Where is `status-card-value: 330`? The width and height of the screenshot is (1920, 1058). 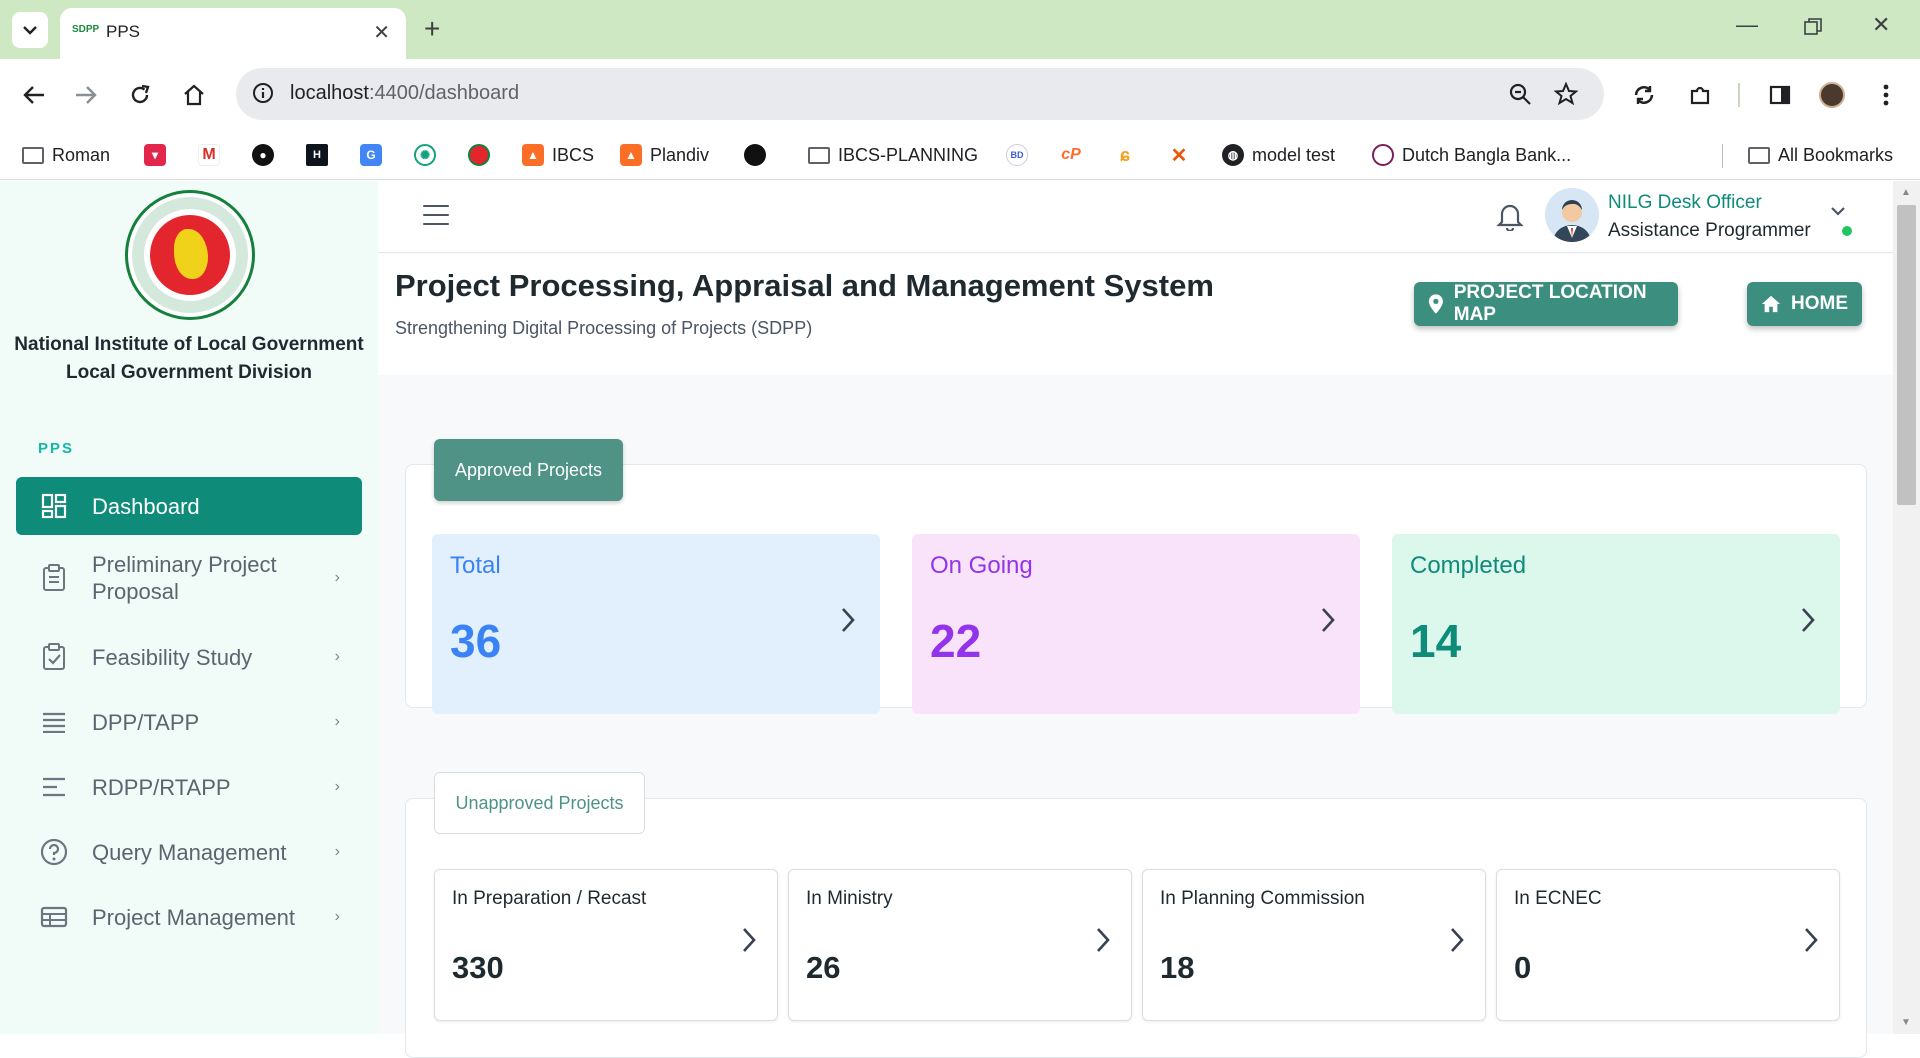 status-card-value: 330 is located at coordinates (478, 967).